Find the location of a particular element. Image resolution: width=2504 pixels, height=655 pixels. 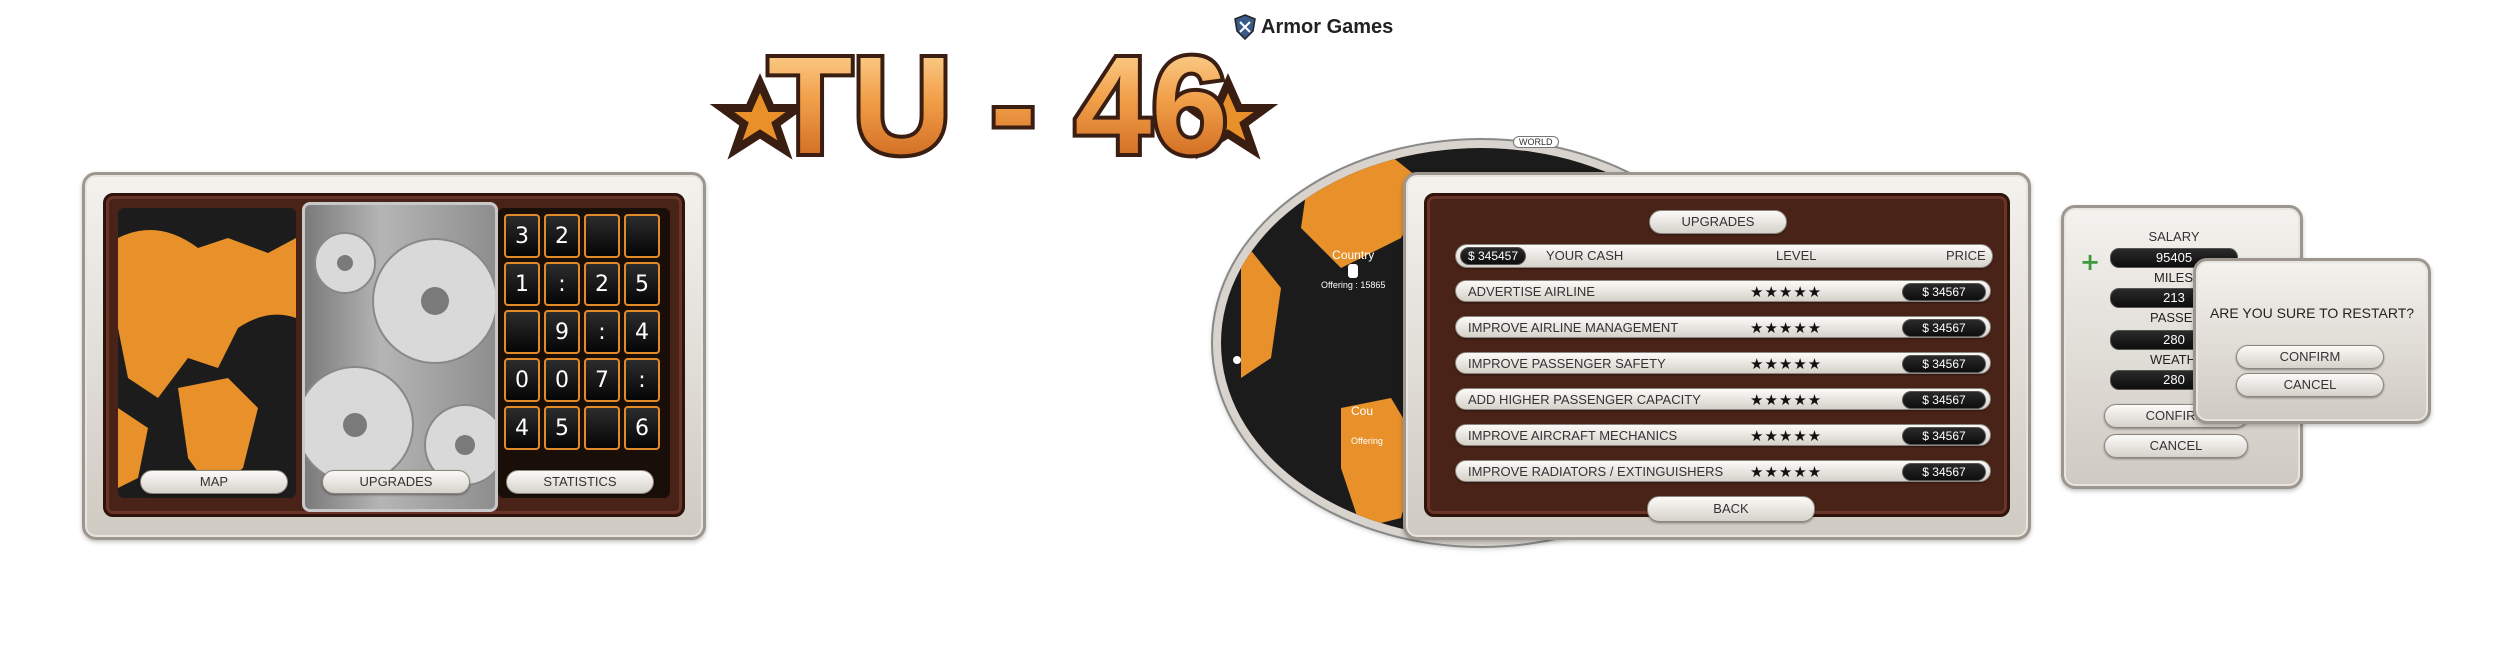

upgrade-row: ADVERTISE AIRLINE ★★★★★ $ 34567 is located at coordinates (1723, 291).